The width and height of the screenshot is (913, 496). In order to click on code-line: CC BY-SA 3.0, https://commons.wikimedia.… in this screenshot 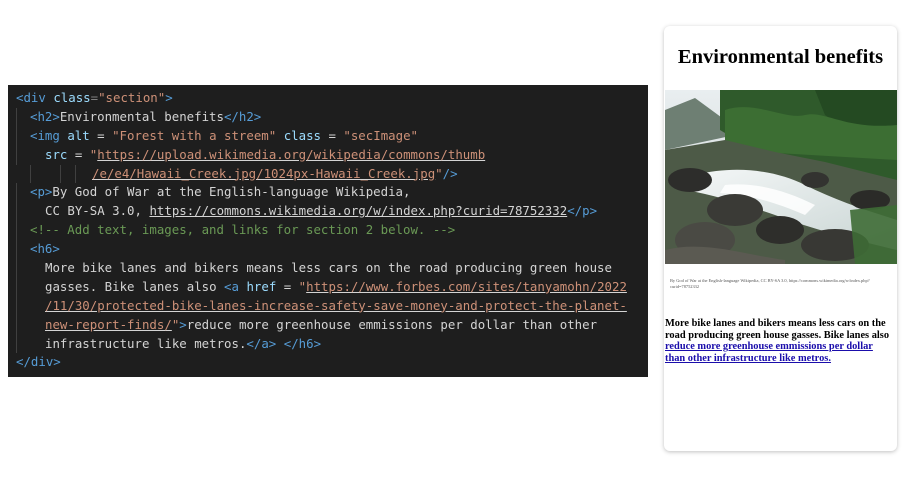, I will do `click(328, 212)`.